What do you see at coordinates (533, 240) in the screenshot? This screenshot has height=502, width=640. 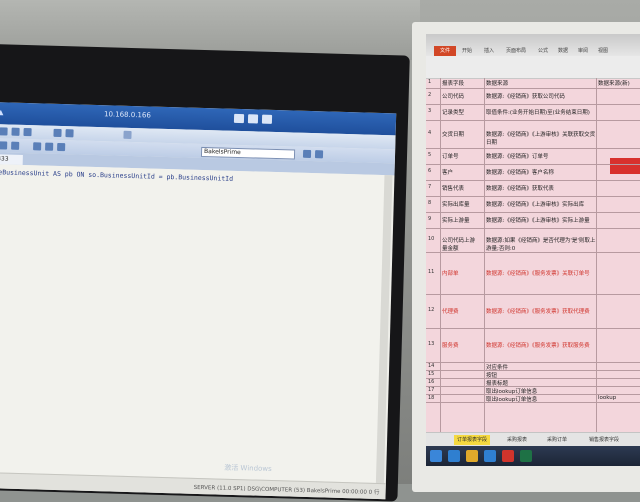 I see `table-row: 10 公司代码上游量金额 数据源:如果《经销商》是否代理为'是'则取上游量;否则:0` at bounding box center [533, 240].